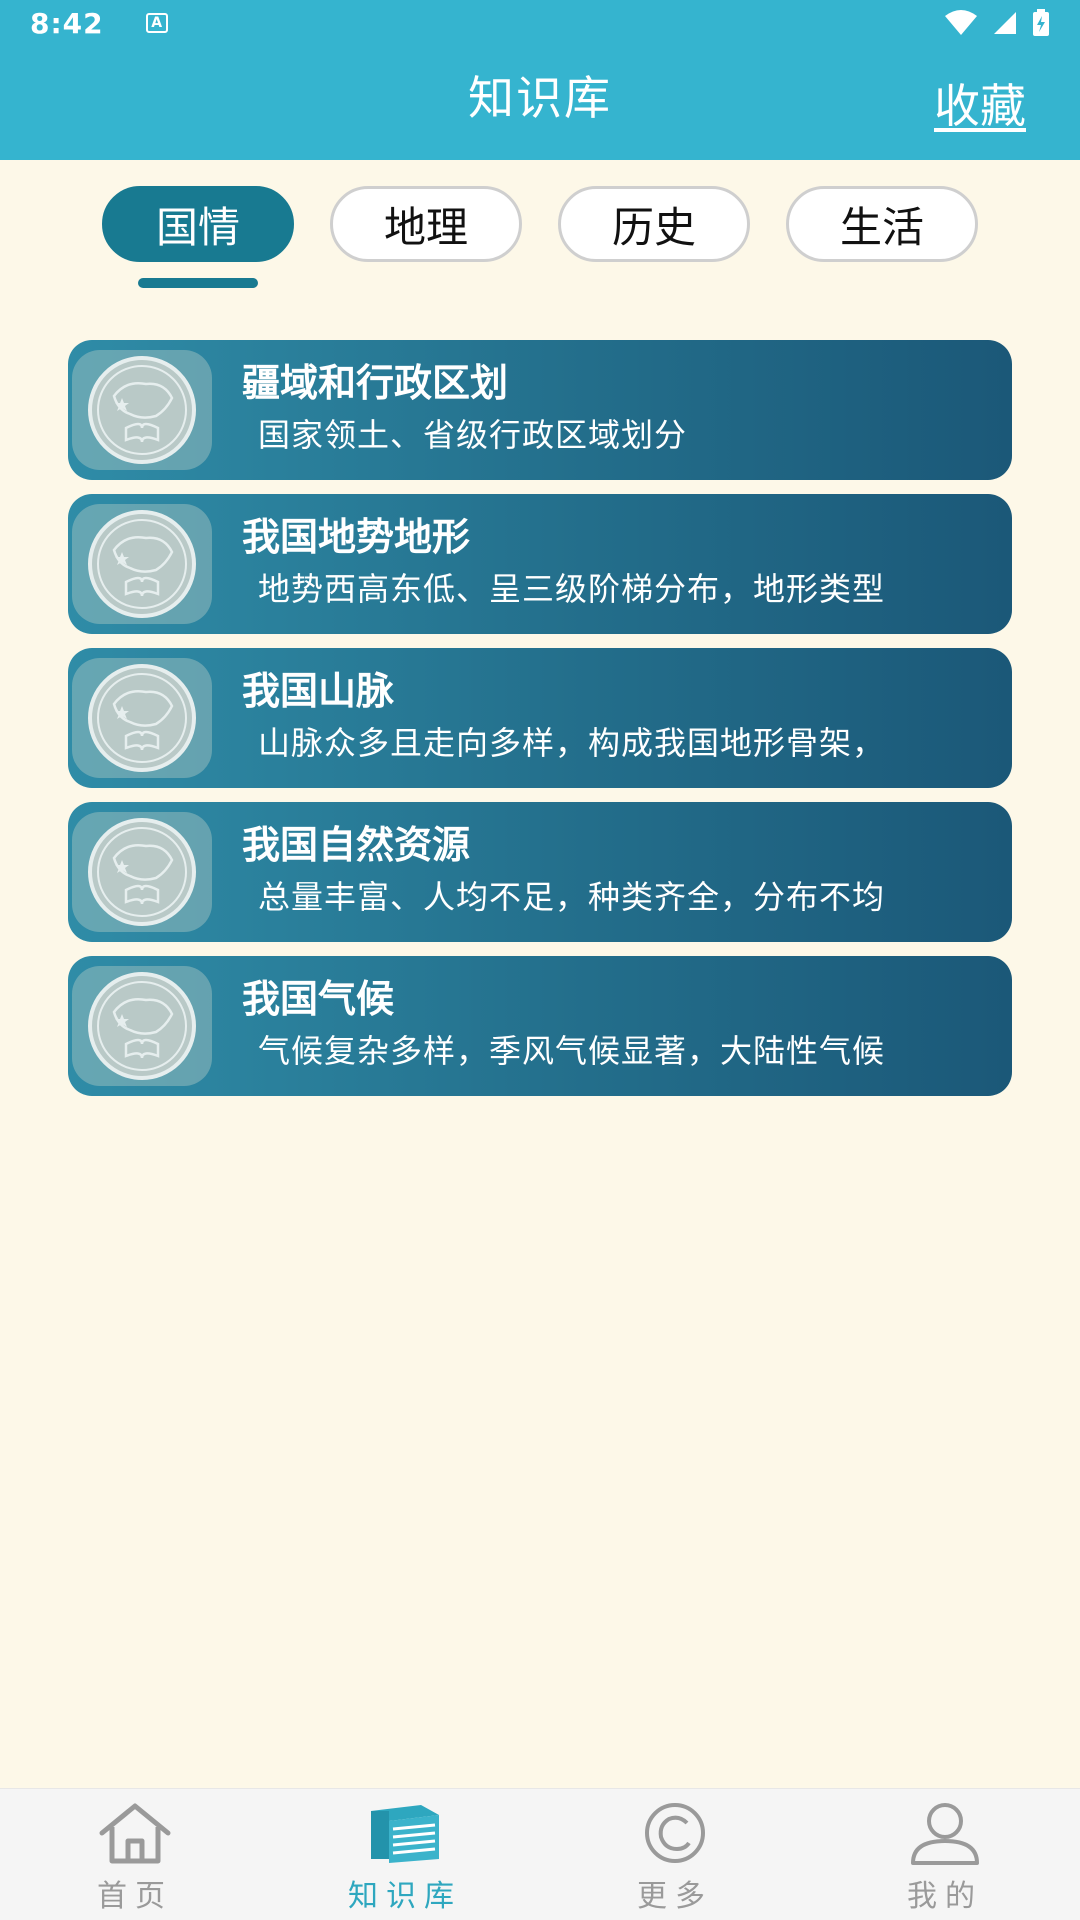 The image size is (1080, 1920). Describe the element at coordinates (540, 98) in the screenshot. I see `page-title: 知识库` at that location.